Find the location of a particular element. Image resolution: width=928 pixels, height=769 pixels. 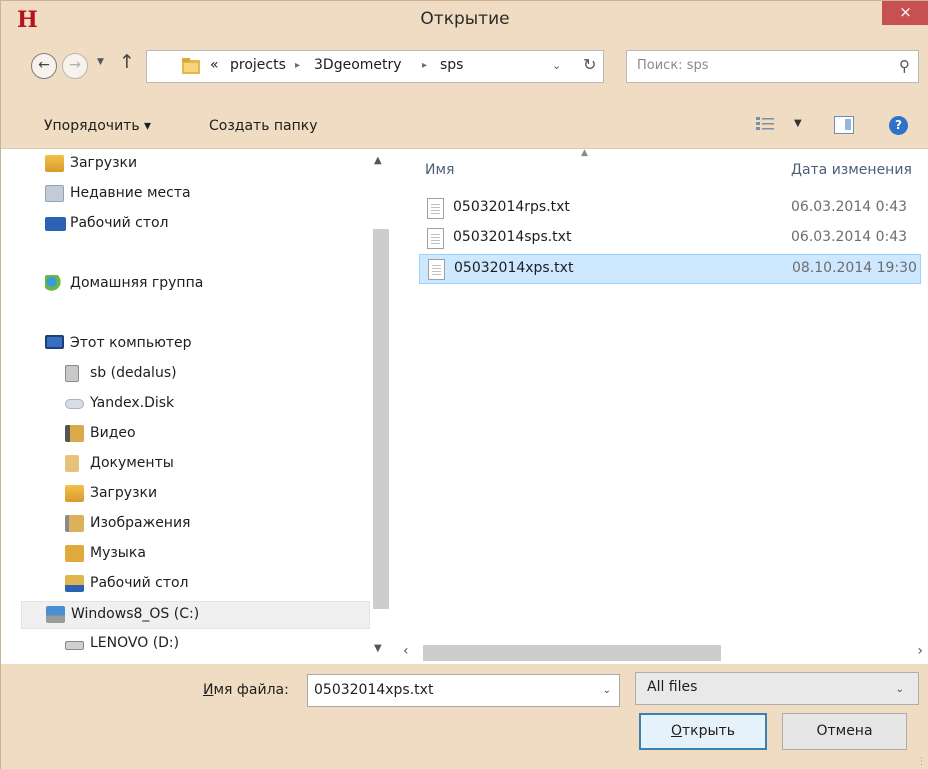

music-folder-icon is located at coordinates (74, 553).